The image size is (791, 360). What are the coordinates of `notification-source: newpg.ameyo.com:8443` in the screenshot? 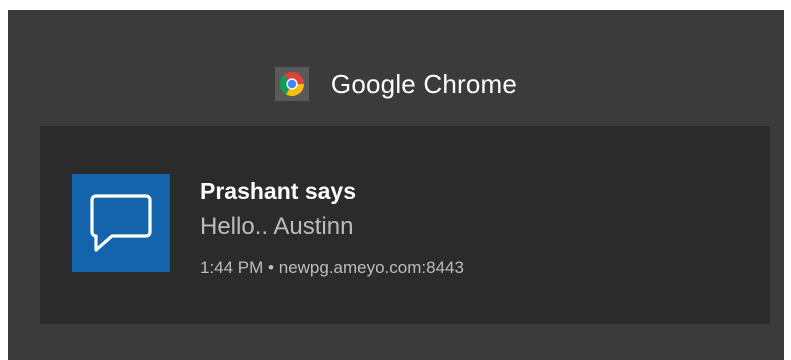 It's located at (371, 267).